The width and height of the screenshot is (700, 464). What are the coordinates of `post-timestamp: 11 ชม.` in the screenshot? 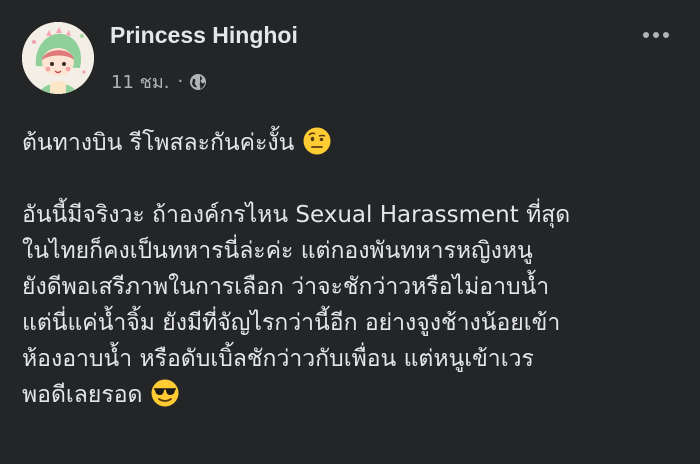 It's located at (140, 81).